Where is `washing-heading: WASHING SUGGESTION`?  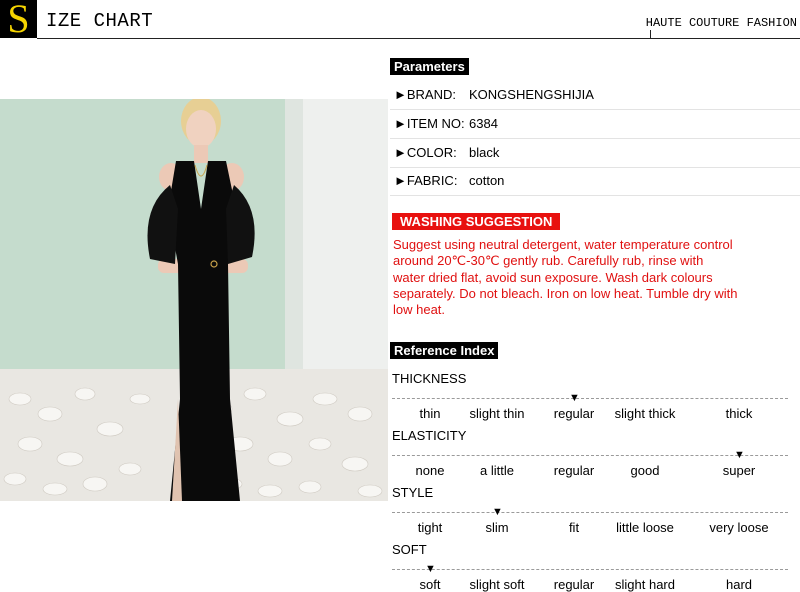 washing-heading: WASHING SUGGESTION is located at coordinates (476, 221).